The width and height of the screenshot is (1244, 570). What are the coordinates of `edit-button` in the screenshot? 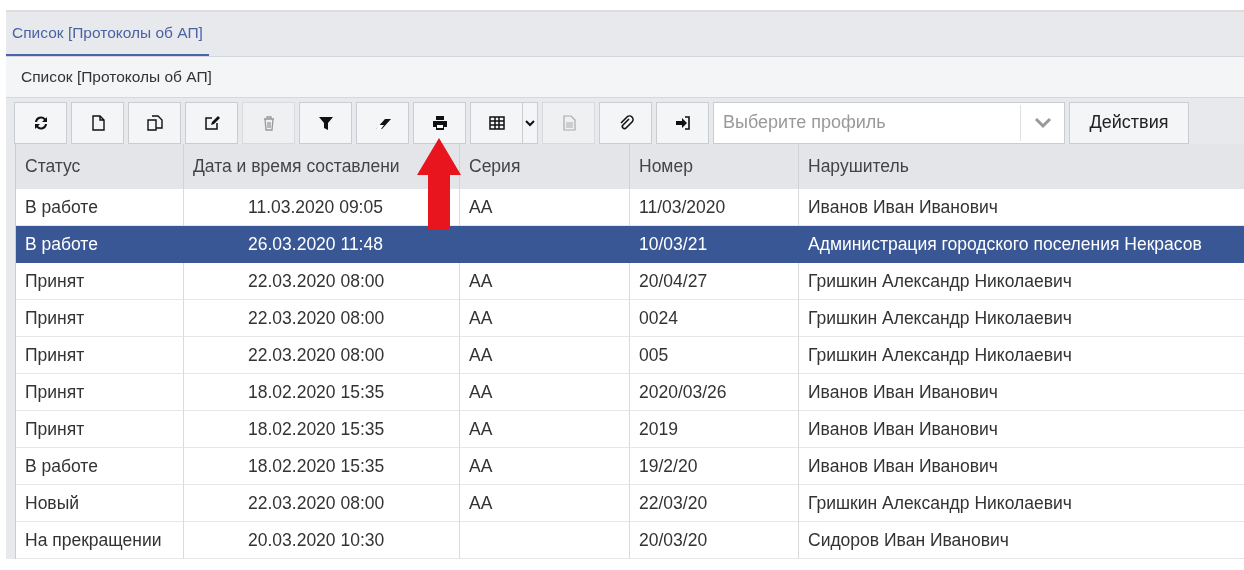 It's located at (211, 122).